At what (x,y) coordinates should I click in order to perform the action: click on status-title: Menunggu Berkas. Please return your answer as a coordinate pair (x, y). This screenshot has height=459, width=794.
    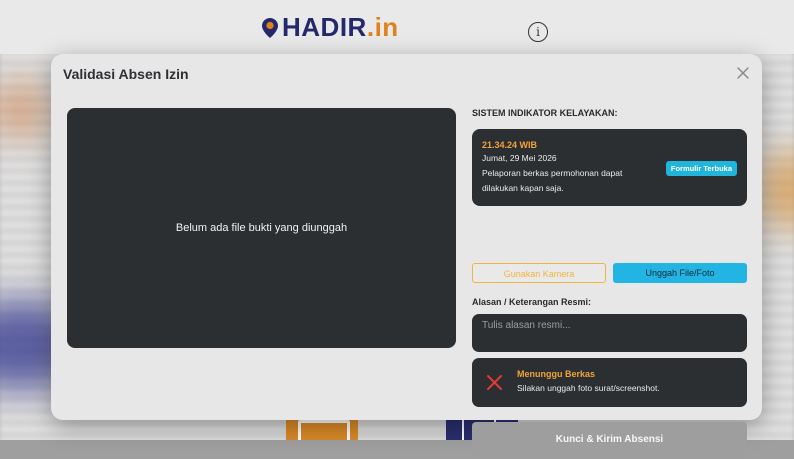
    Looking at the image, I should click on (556, 374).